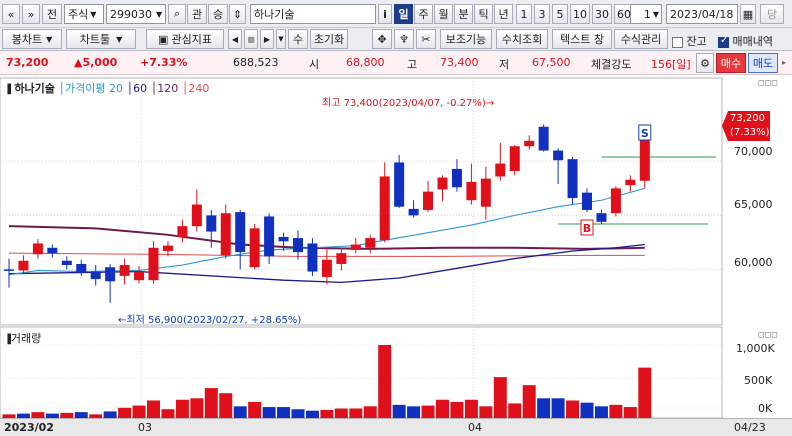 Image resolution: width=792 pixels, height=436 pixels. Describe the element at coordinates (404, 39) in the screenshot. I see `wand-icon: ♆` at that location.